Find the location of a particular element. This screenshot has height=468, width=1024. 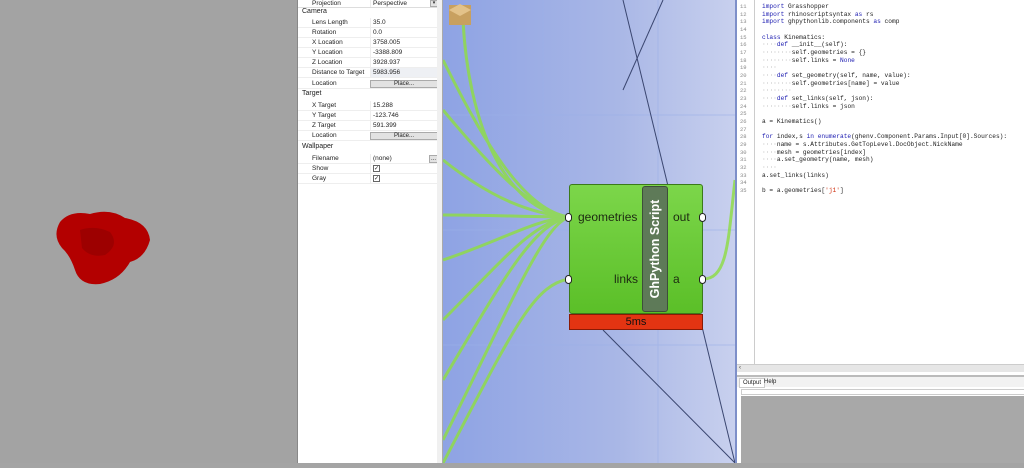

output-tabs: Output Help is located at coordinates (880, 381).